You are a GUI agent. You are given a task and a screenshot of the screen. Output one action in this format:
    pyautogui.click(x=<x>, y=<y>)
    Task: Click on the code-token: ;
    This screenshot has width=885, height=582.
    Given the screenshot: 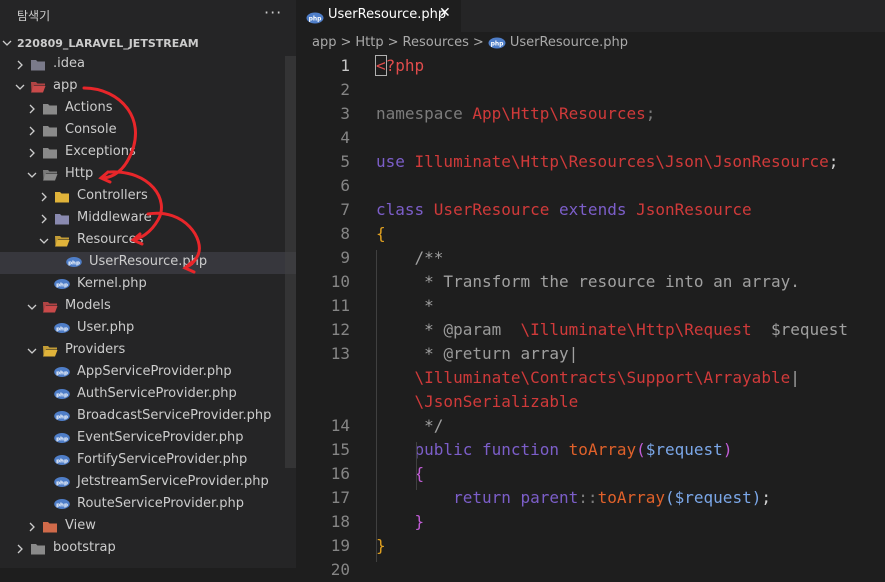 What is the action you would take?
    pyautogui.click(x=650, y=113)
    